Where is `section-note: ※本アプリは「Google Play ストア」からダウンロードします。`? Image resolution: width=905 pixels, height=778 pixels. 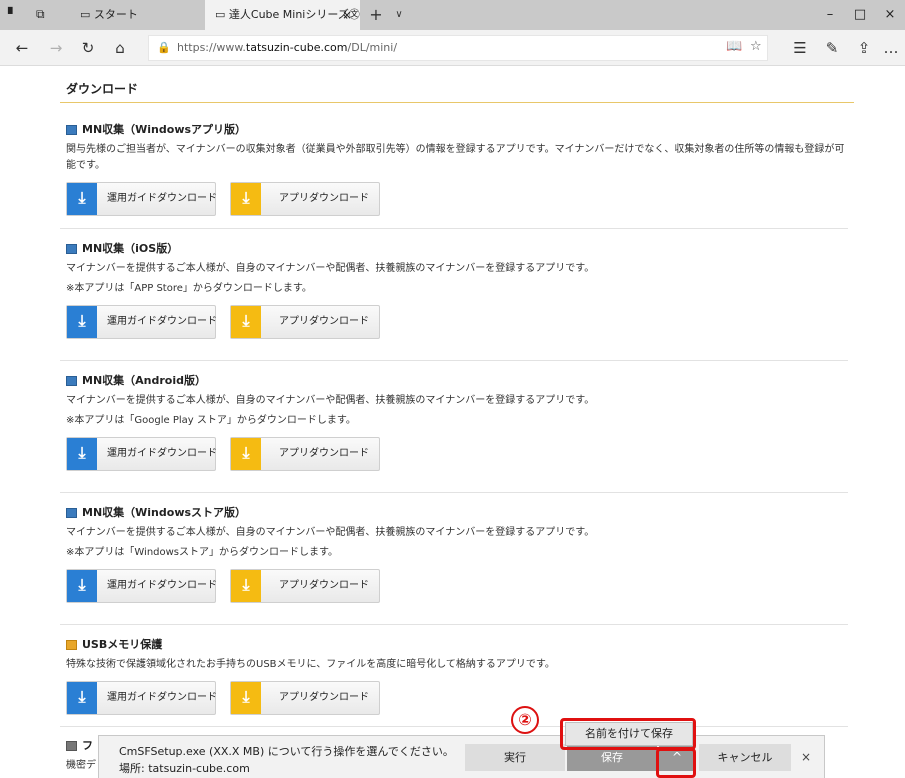
section-note: ※本アプリは「Google Play ストア」からダウンロードします。 is located at coordinates (211, 420).